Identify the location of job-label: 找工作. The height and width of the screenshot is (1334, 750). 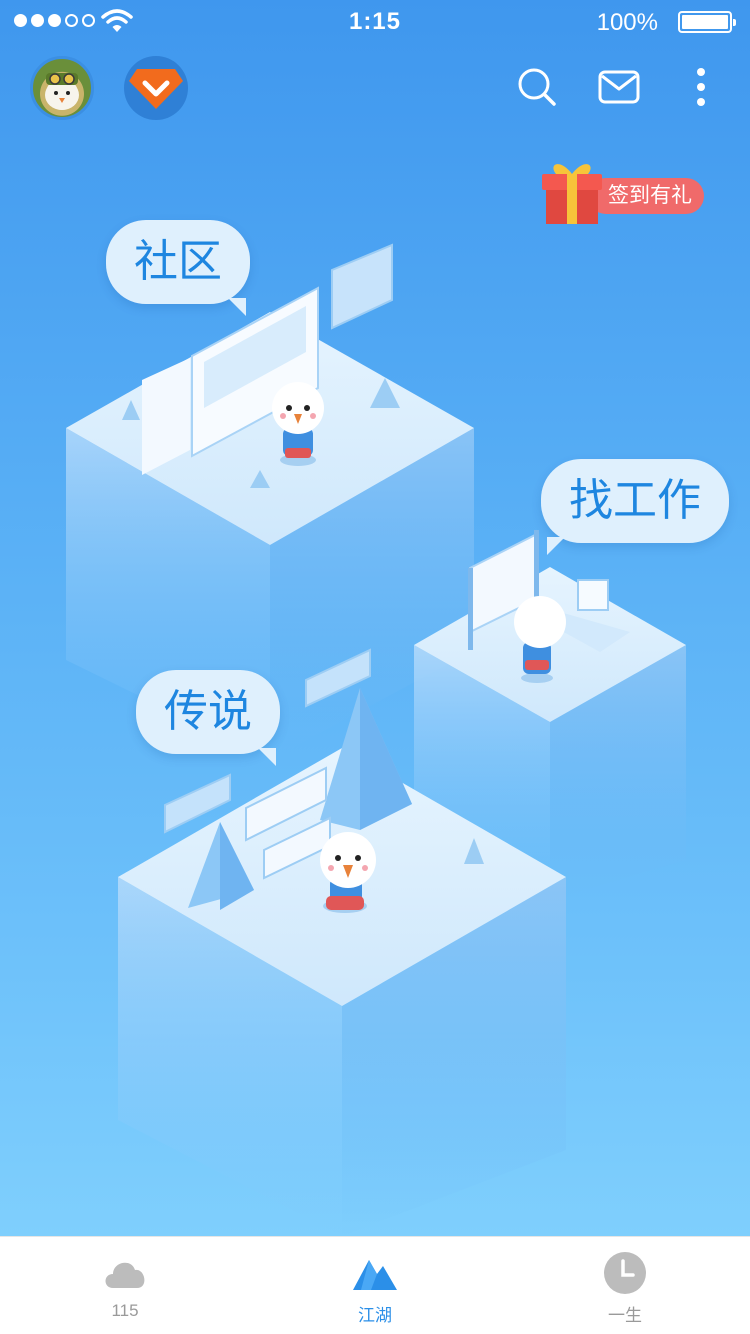
(635, 500).